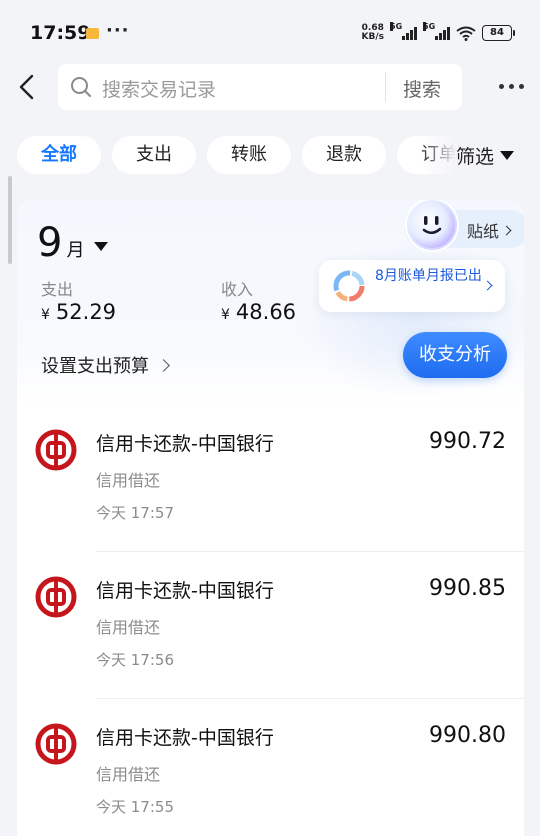  What do you see at coordinates (159, 90) in the screenshot?
I see `search-placeholder: 搜索交易记录` at bounding box center [159, 90].